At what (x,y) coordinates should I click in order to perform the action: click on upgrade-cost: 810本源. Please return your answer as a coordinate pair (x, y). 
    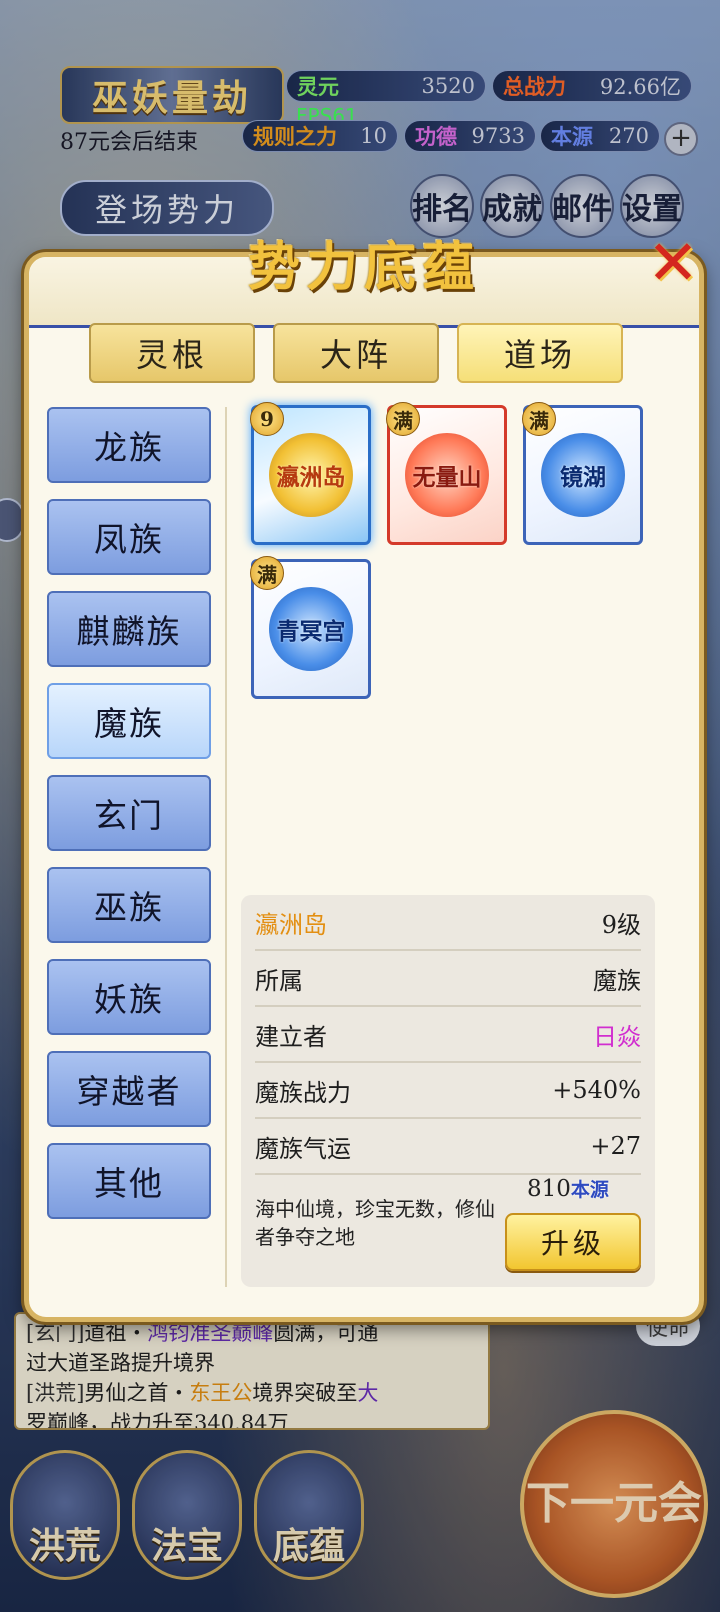
    Looking at the image, I should click on (568, 1188).